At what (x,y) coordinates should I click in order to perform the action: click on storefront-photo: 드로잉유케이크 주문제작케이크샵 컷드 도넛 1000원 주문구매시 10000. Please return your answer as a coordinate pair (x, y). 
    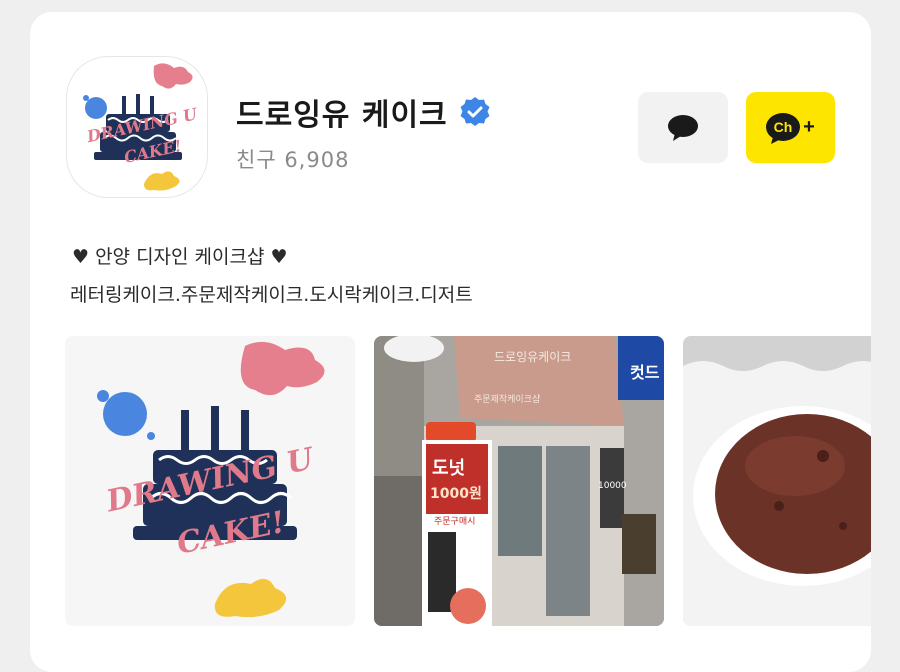
    Looking at the image, I should click on (519, 481).